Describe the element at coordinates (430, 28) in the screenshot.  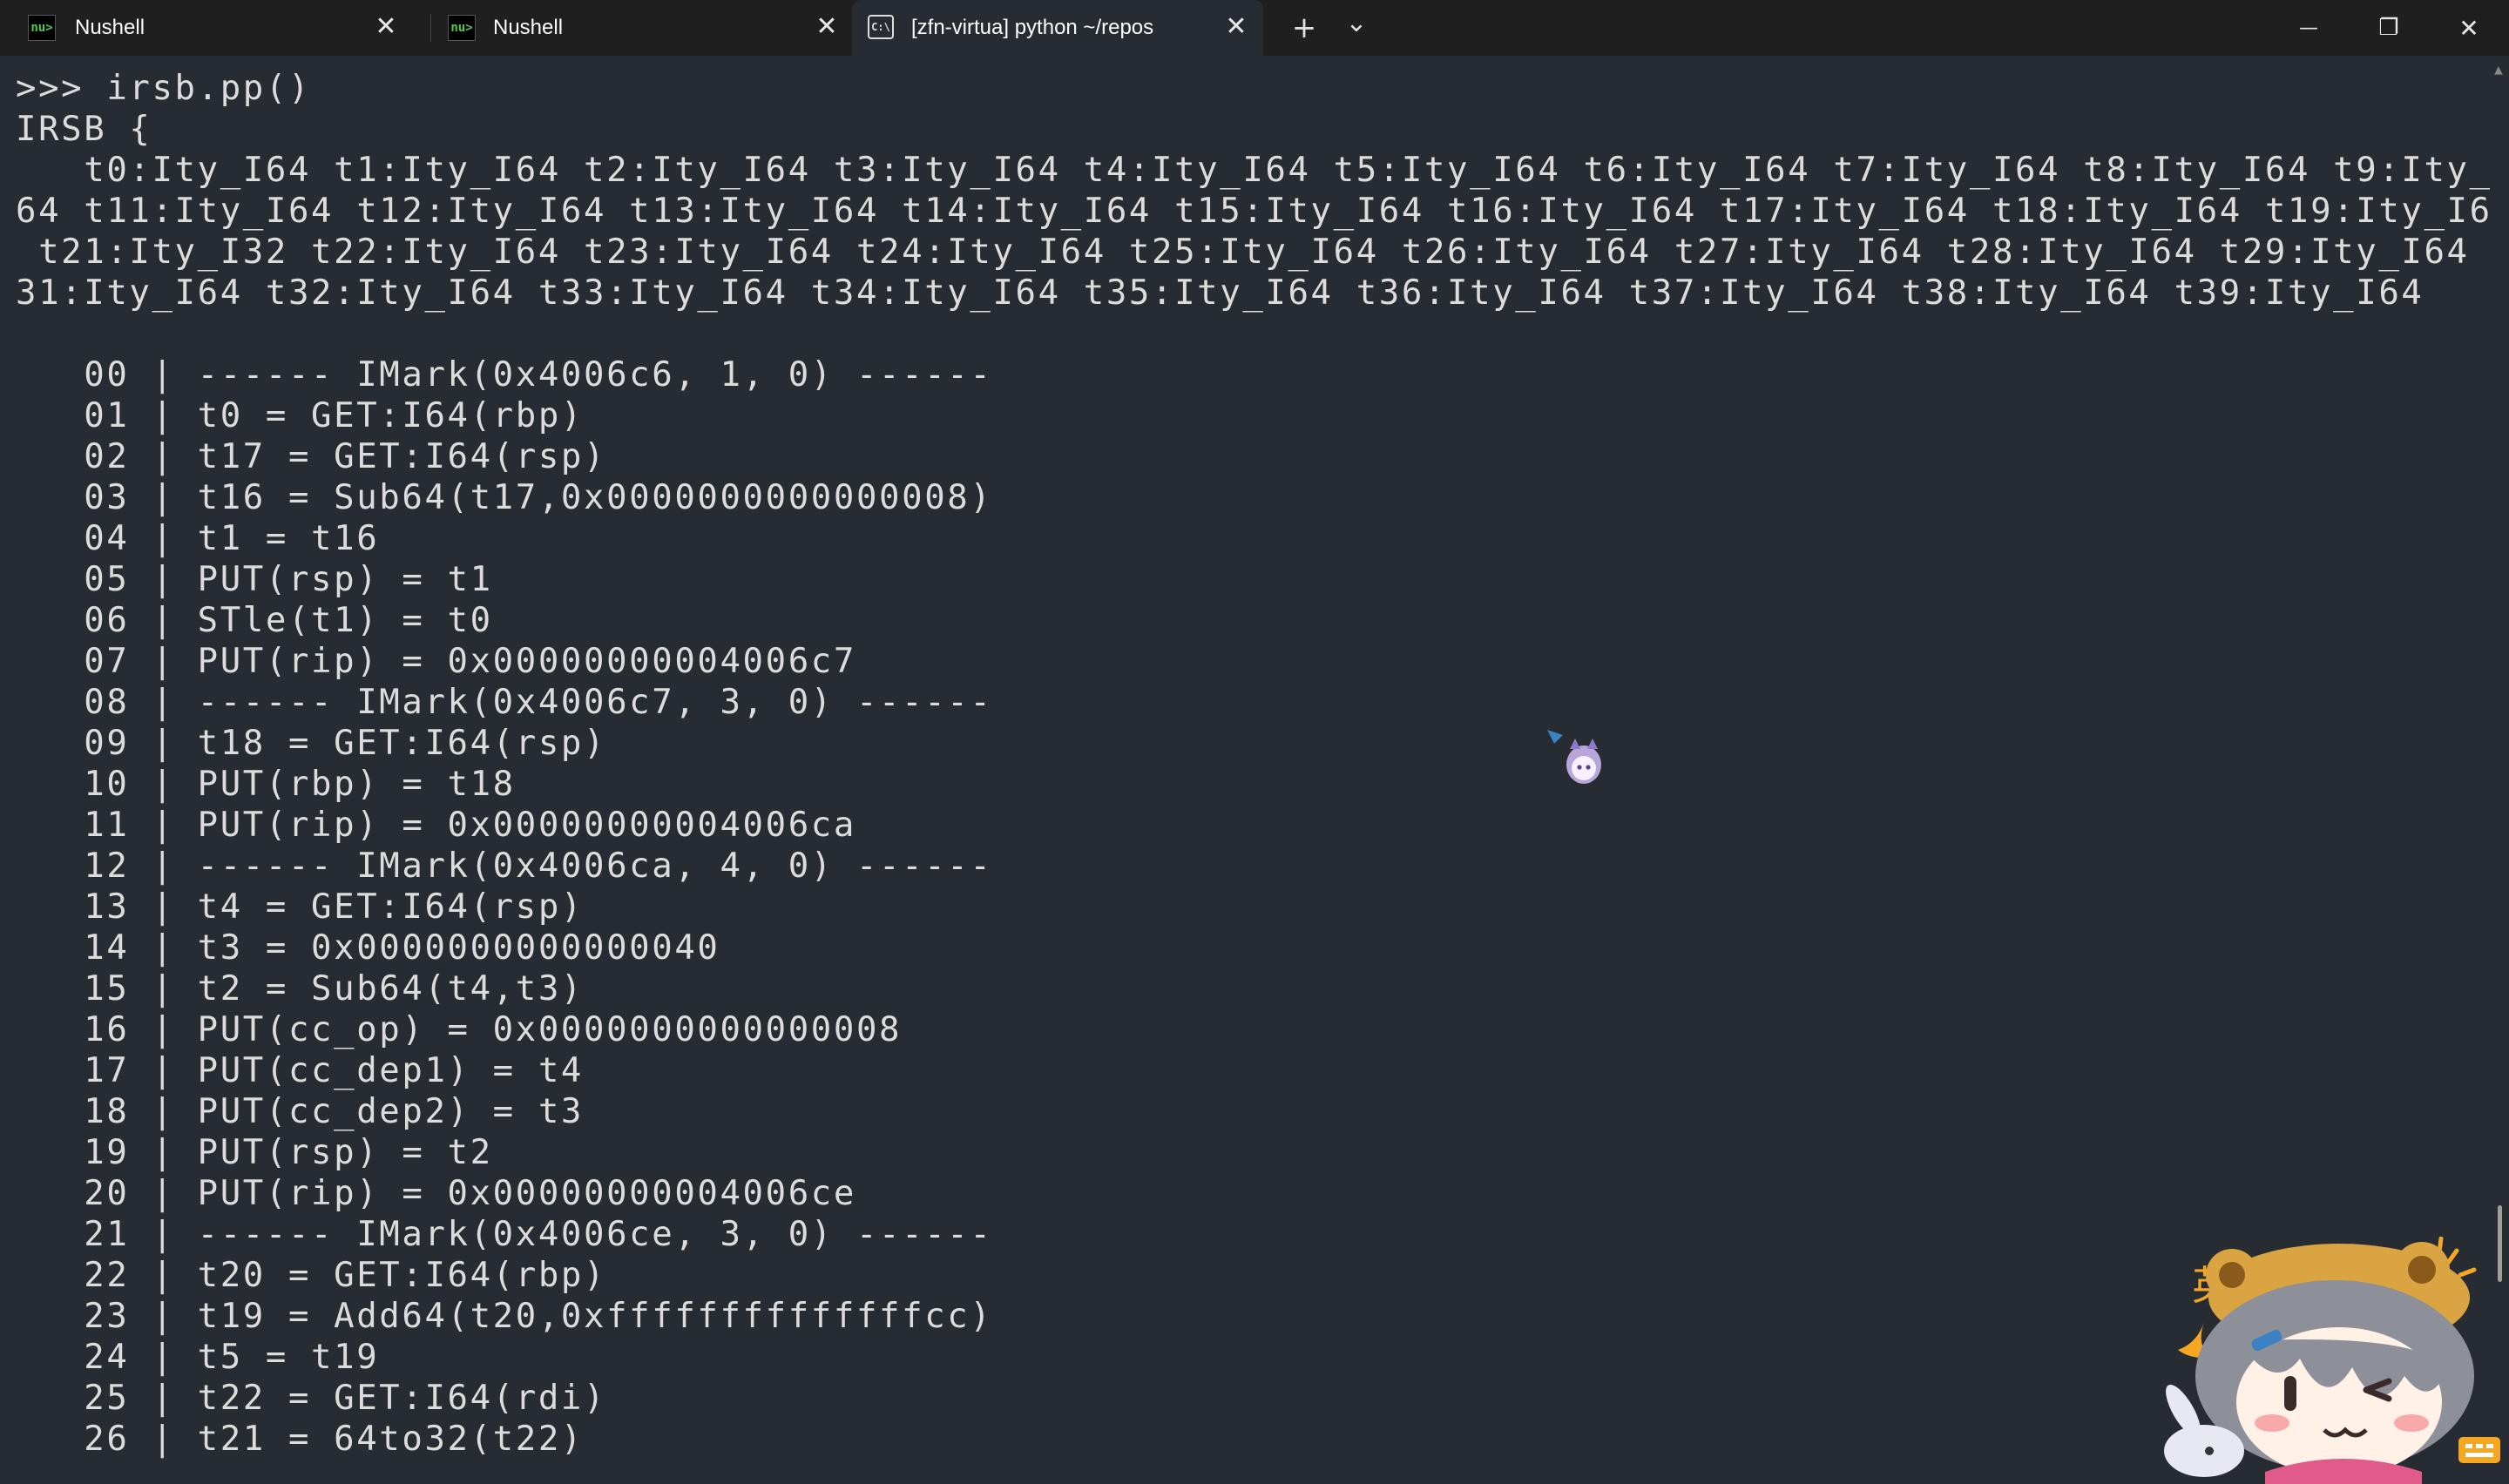
I see `tab-divider` at that location.